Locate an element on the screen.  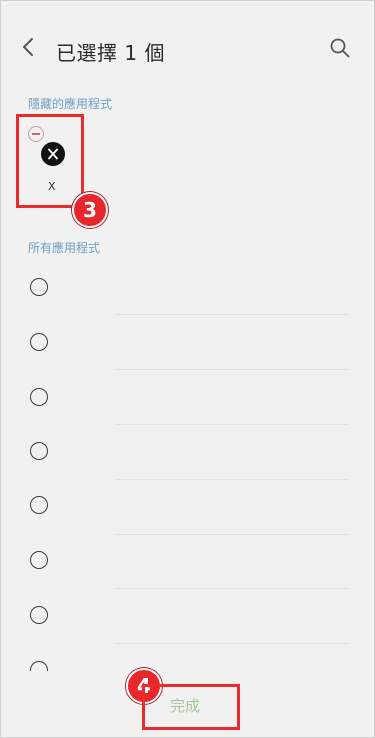
search-icon is located at coordinates (340, 48).